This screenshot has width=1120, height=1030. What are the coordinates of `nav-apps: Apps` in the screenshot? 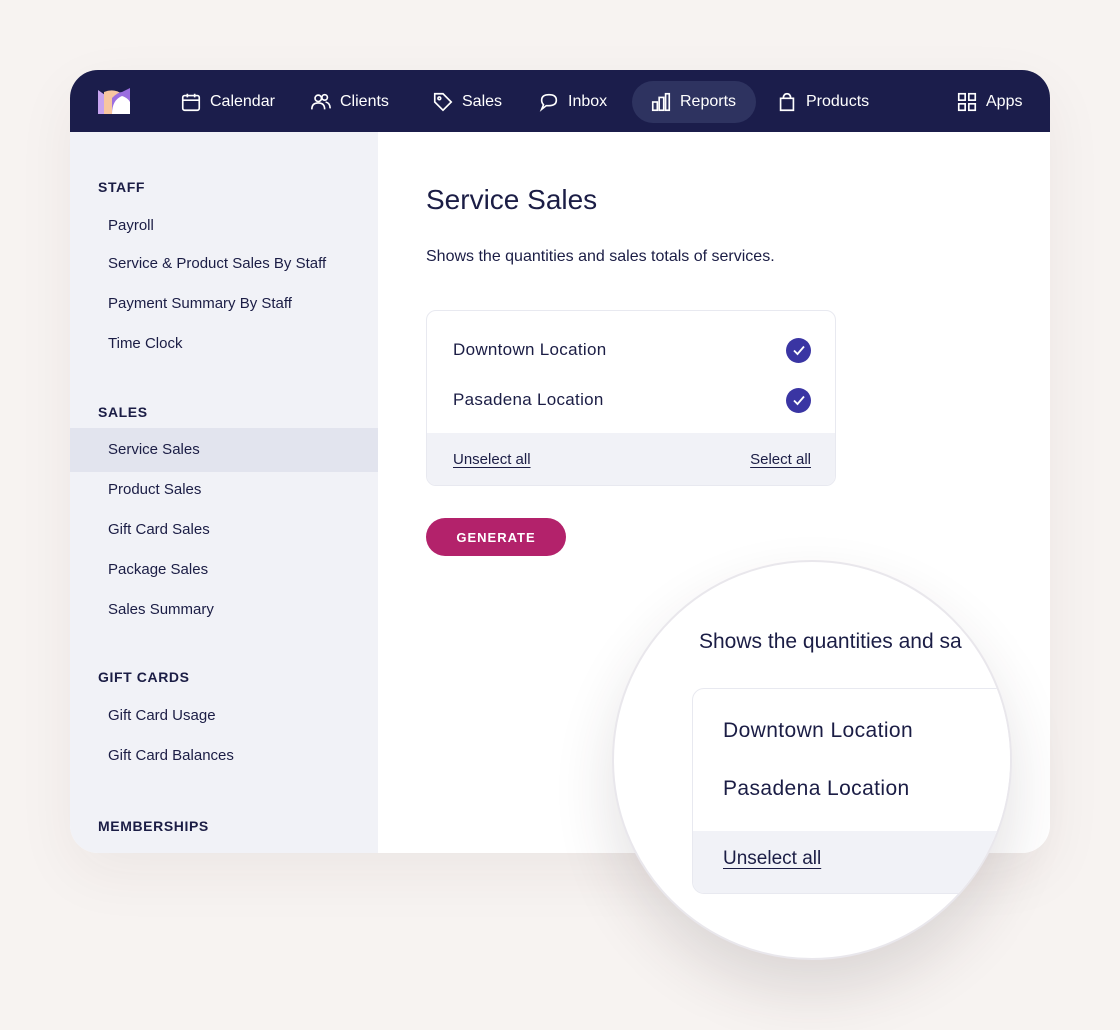 It's located at (989, 102).